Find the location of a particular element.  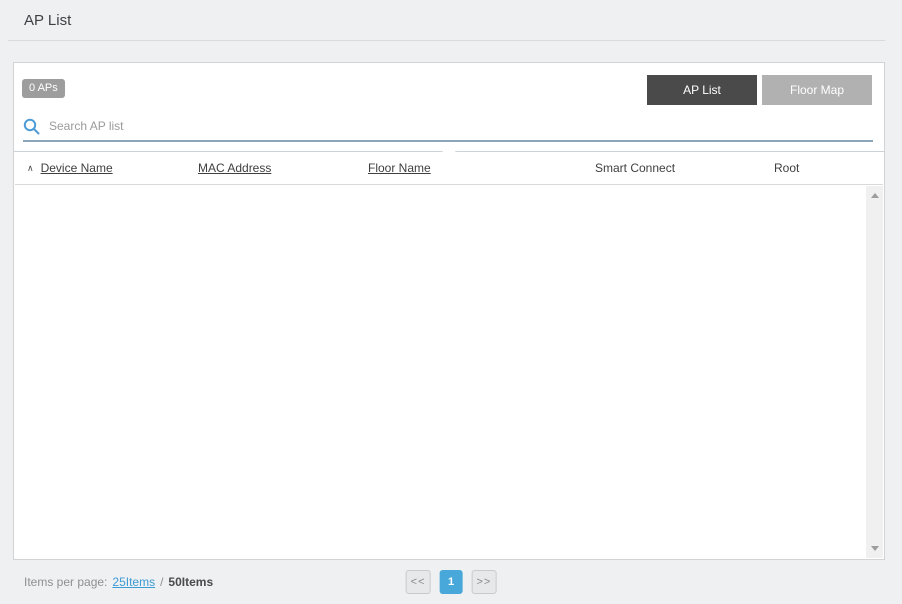

items-per-page: Items per page: 25Items / 50Items is located at coordinates (118, 582).